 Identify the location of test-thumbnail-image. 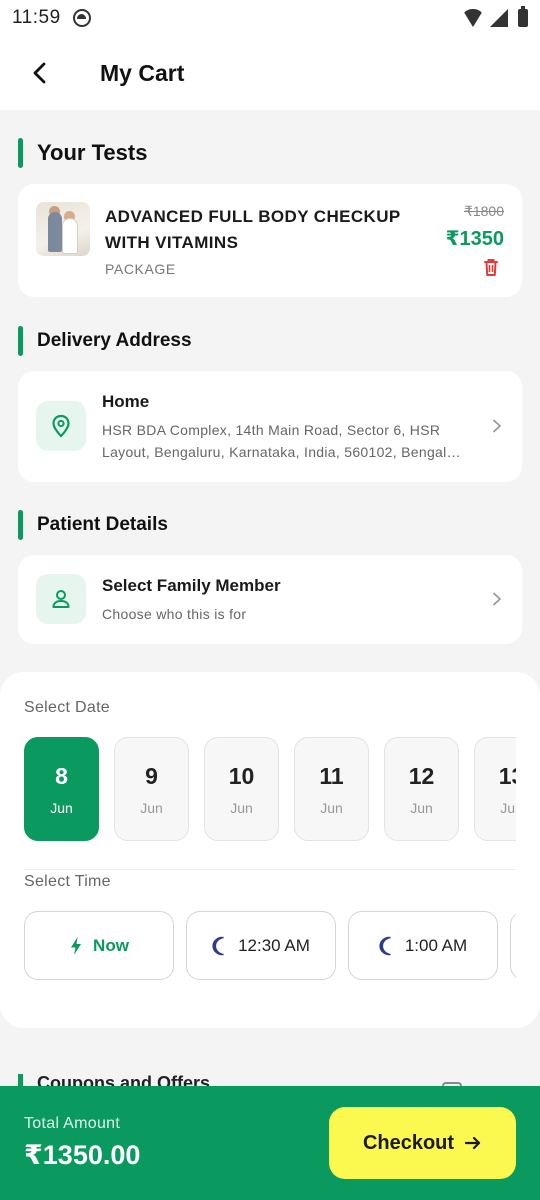
(63, 229).